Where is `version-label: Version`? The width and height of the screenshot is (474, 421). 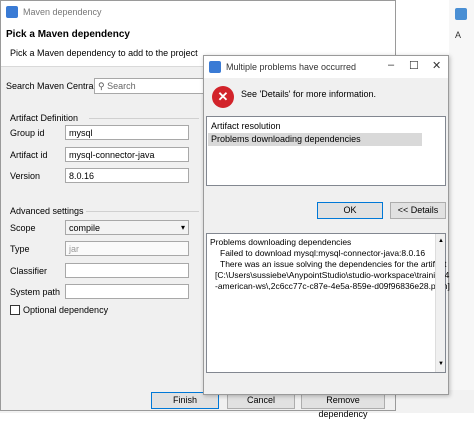 version-label: Version is located at coordinates (25, 176).